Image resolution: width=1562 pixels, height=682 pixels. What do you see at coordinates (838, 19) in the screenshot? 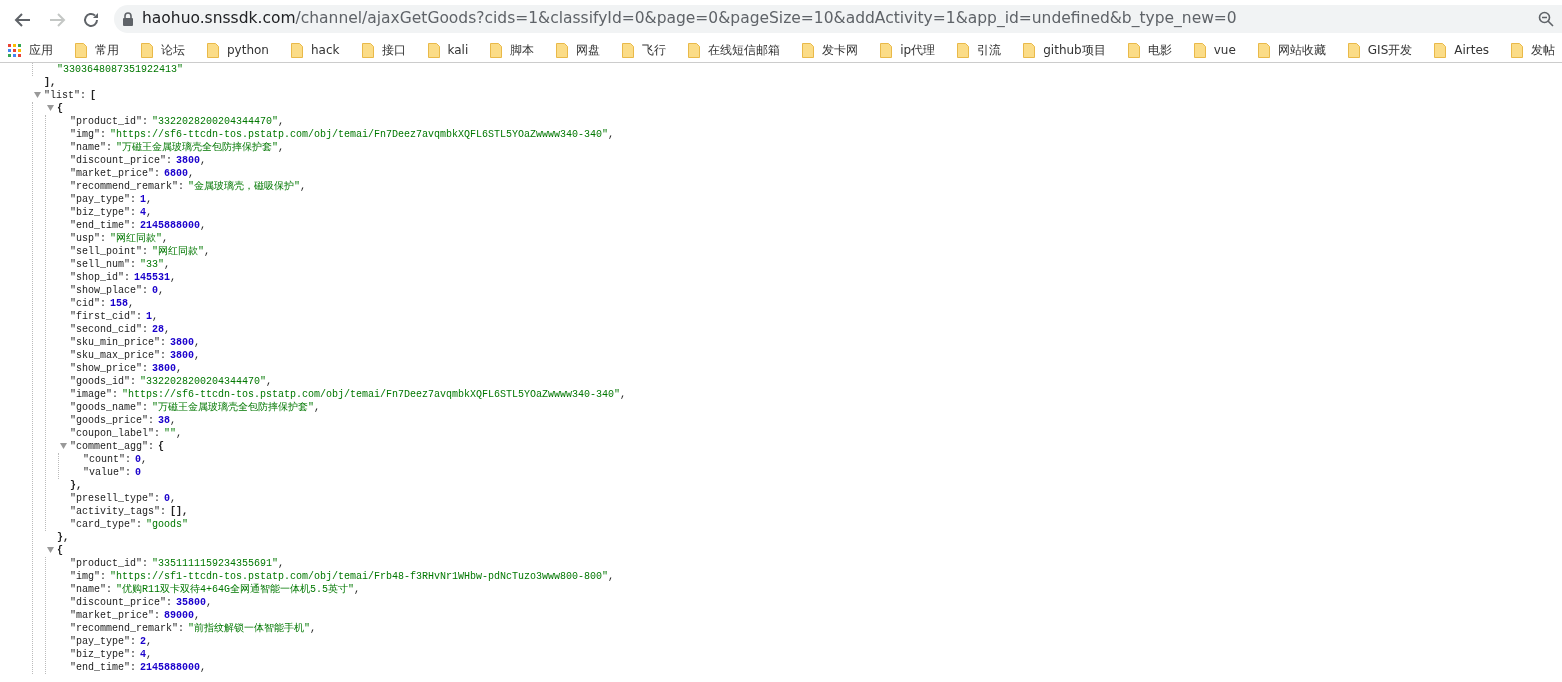
I see `address-bar: haohuo.snssdk.com/channel/ajaxGetGoods?cids=1&classifyId=0&page=0&pageSize=10&addActivity=1&app_id=undefined&b_type_new=0` at bounding box center [838, 19].